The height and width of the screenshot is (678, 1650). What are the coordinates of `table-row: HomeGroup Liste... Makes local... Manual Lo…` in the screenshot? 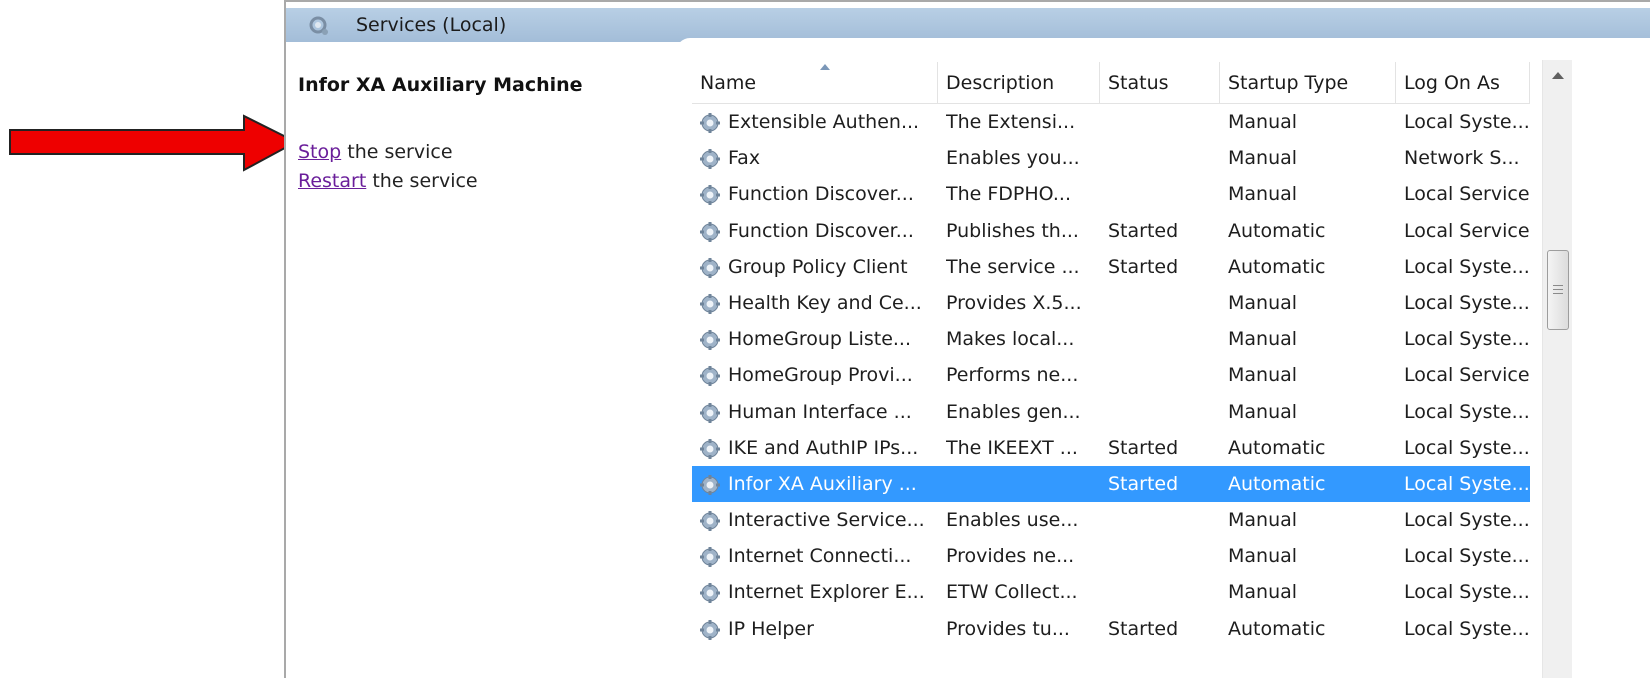 It's located at (1111, 339).